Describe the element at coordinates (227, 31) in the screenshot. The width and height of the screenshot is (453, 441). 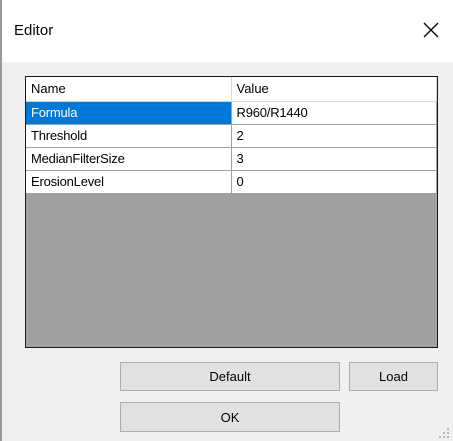
I see `title-bar: Editor` at that location.